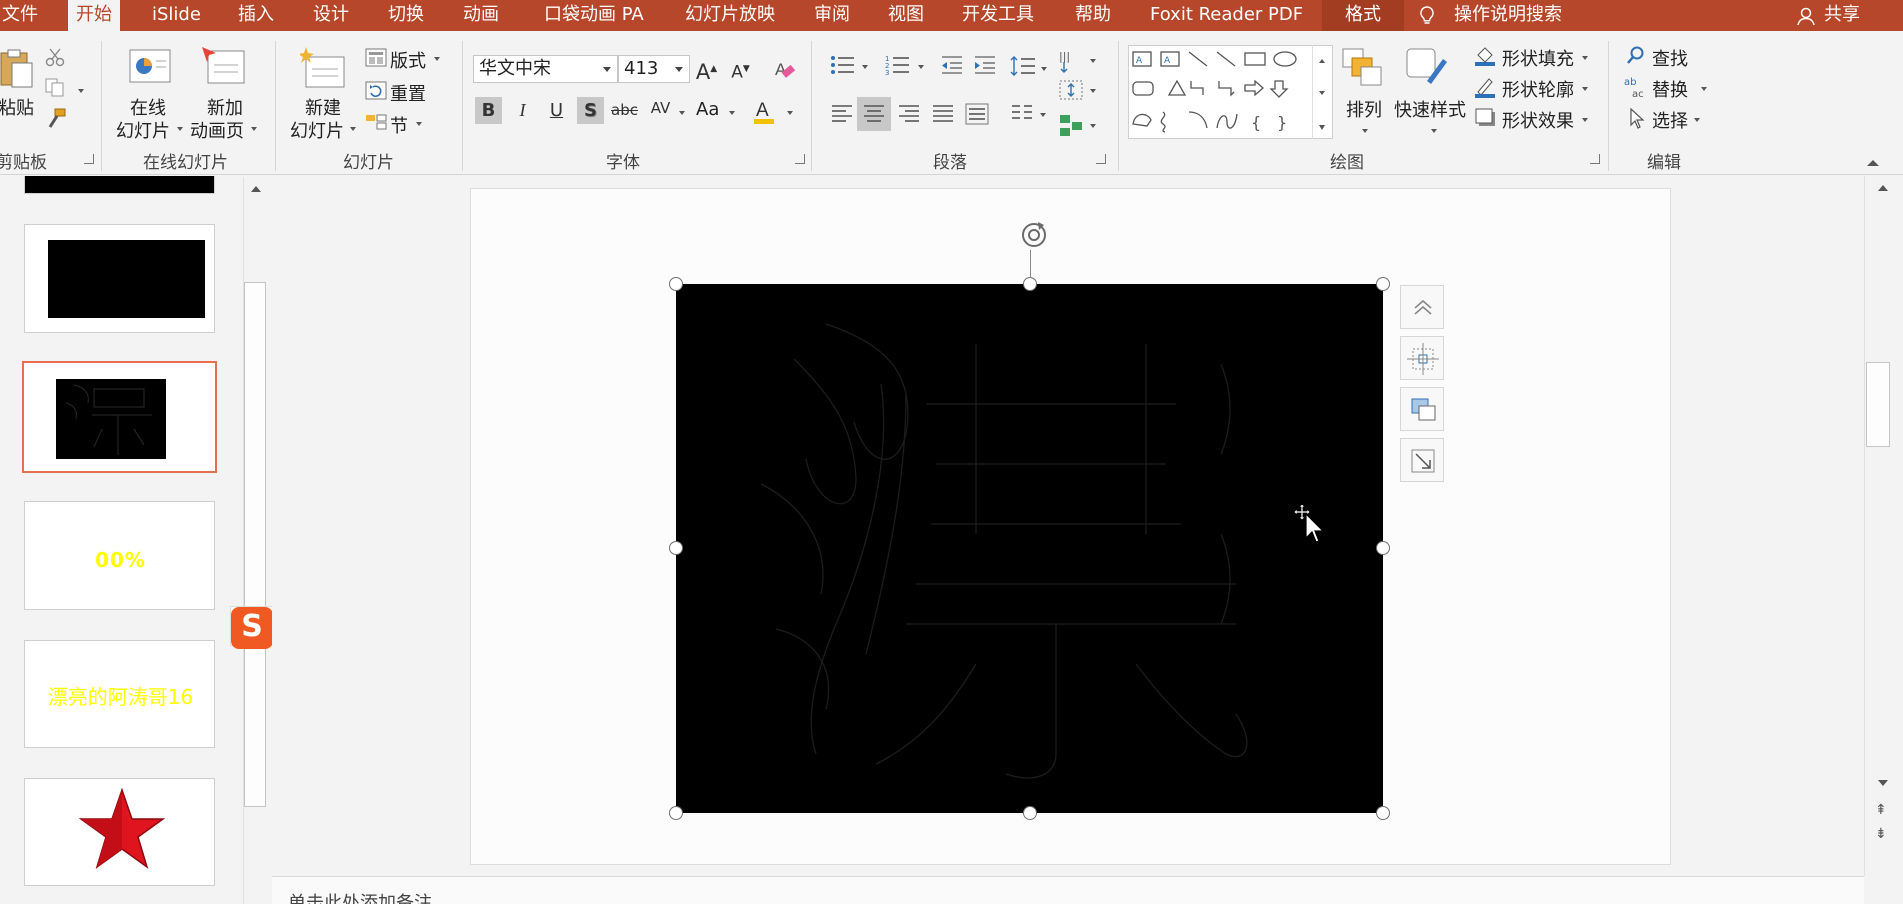  What do you see at coordinates (255, 544) in the screenshot?
I see `thumbnail-scrollbar-thumb` at bounding box center [255, 544].